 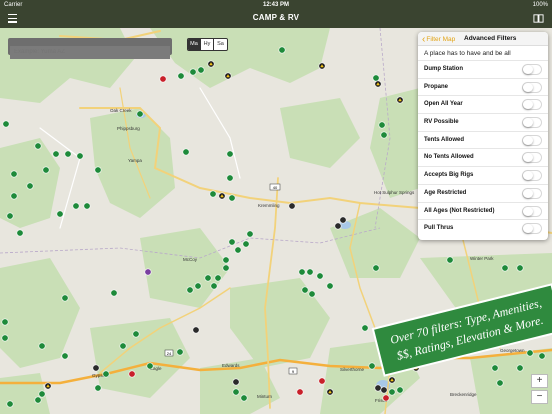 I want to click on filter-row-dump-station: Dump Station, so click(x=483, y=69).